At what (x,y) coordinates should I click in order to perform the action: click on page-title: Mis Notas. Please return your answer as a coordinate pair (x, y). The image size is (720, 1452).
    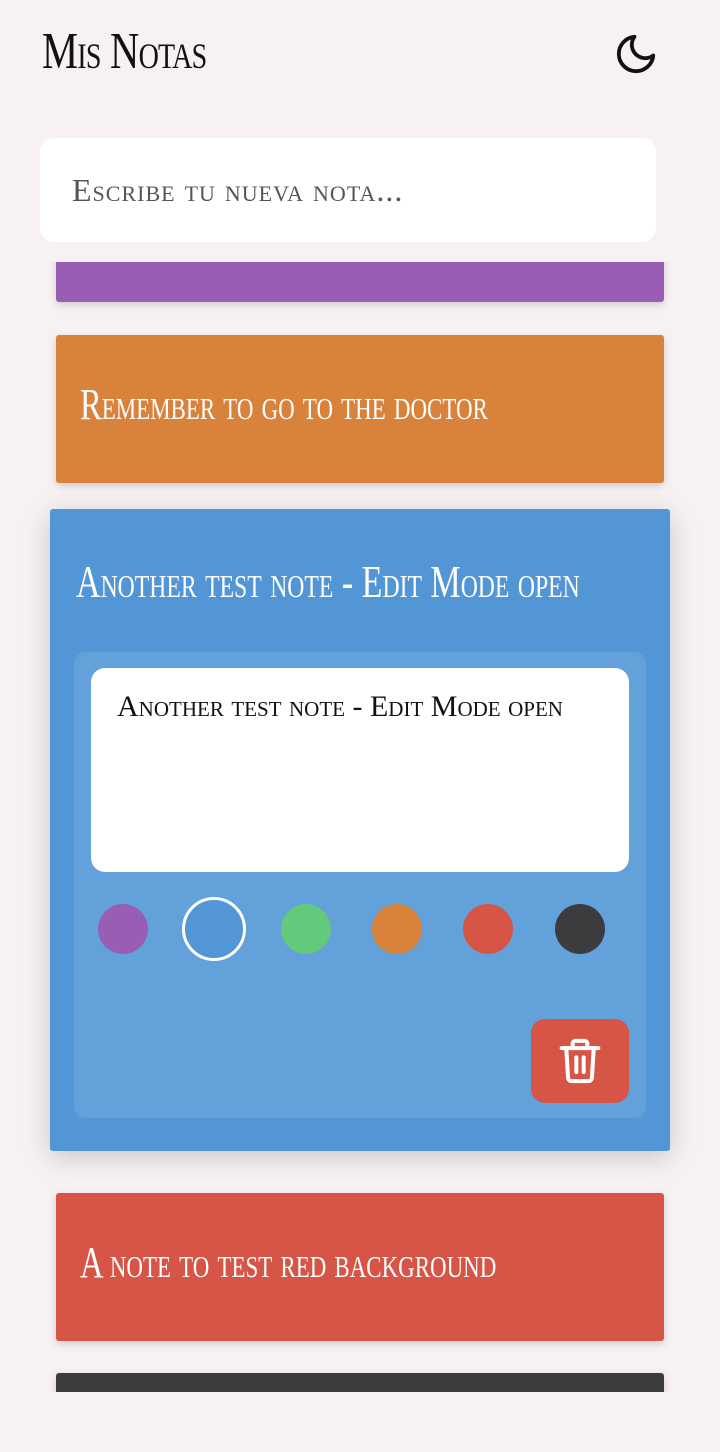
    Looking at the image, I should click on (124, 51).